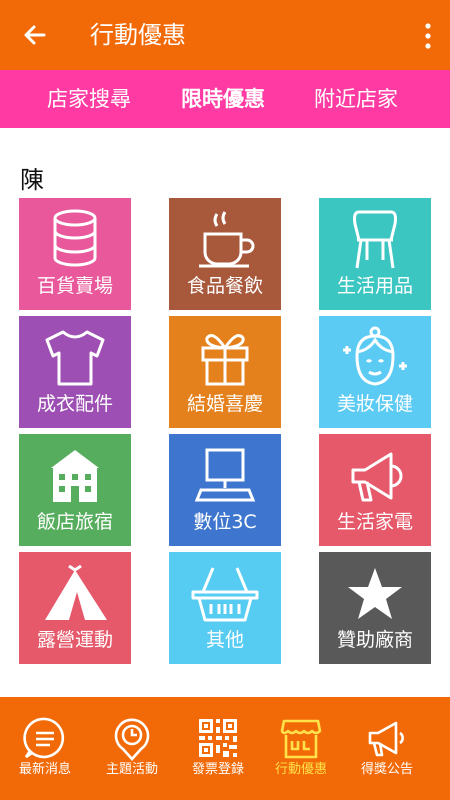  I want to click on tshirt-icon, so click(75, 358).